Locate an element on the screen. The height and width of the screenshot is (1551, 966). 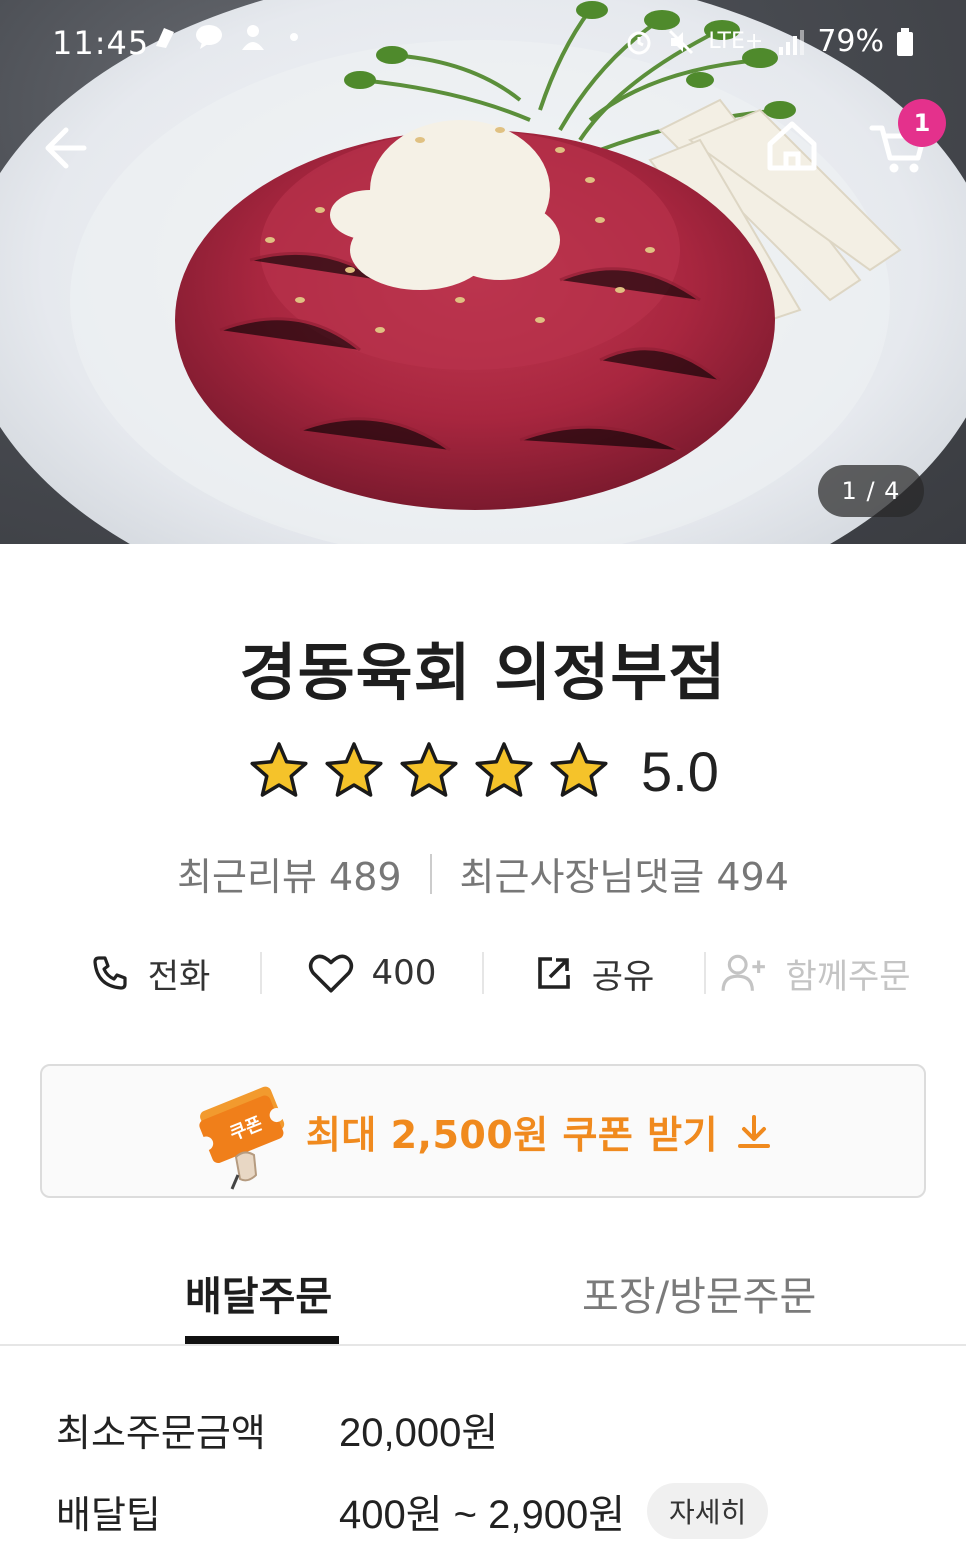
recent-reviews-link: 최근리뷰 489 is located at coordinates (289, 873).